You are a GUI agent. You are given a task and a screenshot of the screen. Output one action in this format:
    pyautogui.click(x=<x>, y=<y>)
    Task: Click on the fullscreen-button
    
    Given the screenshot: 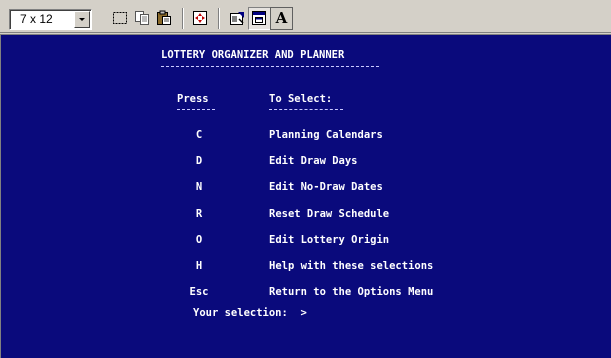 What is the action you would take?
    pyautogui.click(x=200, y=18)
    